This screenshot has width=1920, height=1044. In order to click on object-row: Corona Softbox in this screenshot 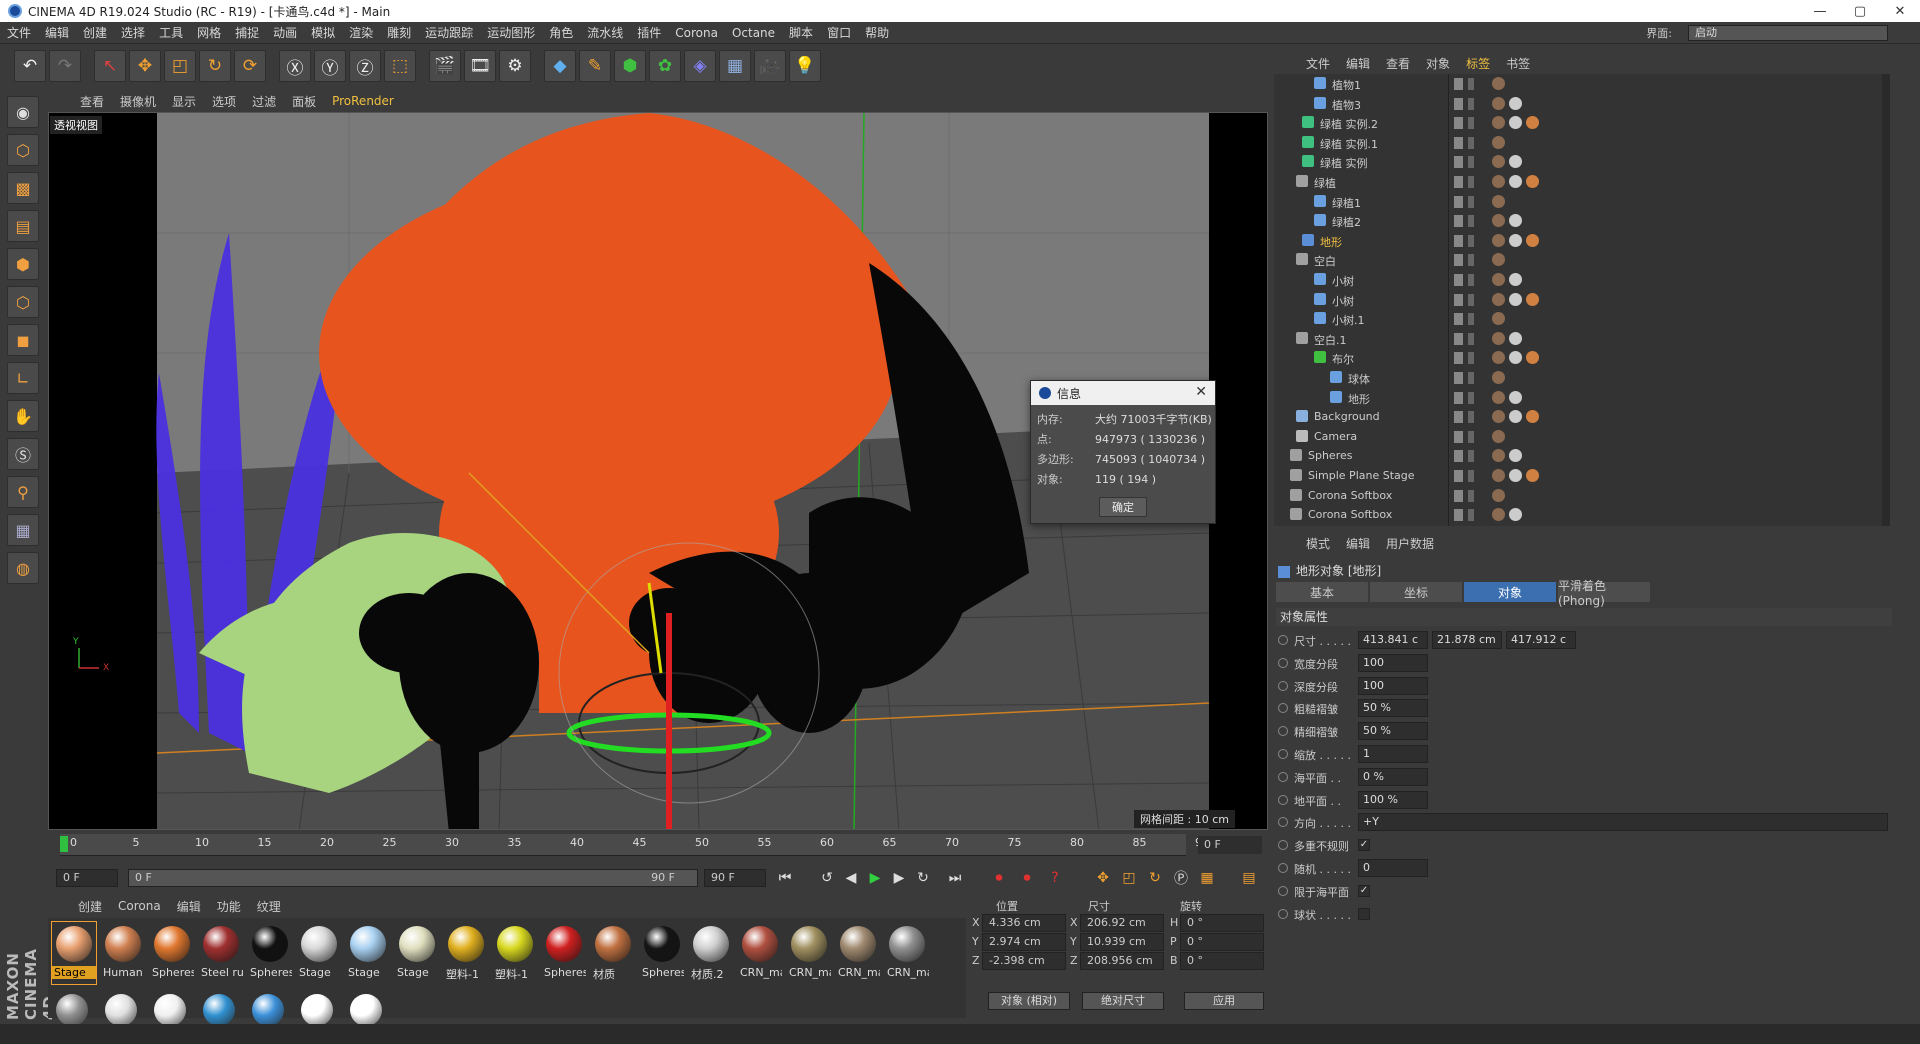, I will do `click(1582, 496)`.